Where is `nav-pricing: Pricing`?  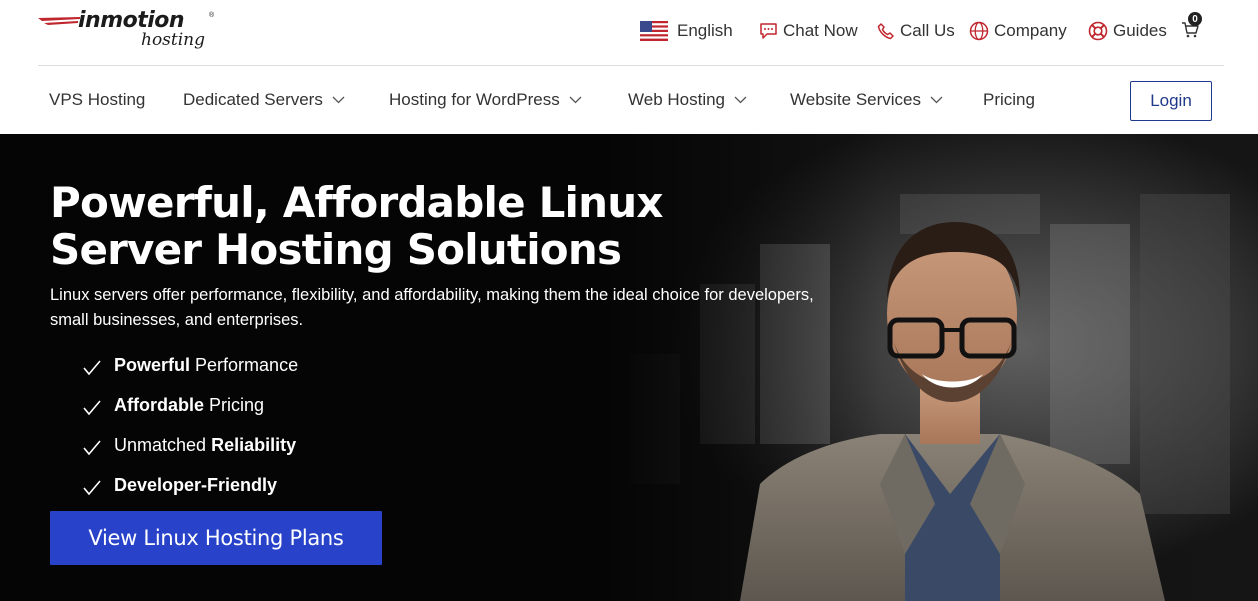
nav-pricing: Pricing is located at coordinates (1009, 100).